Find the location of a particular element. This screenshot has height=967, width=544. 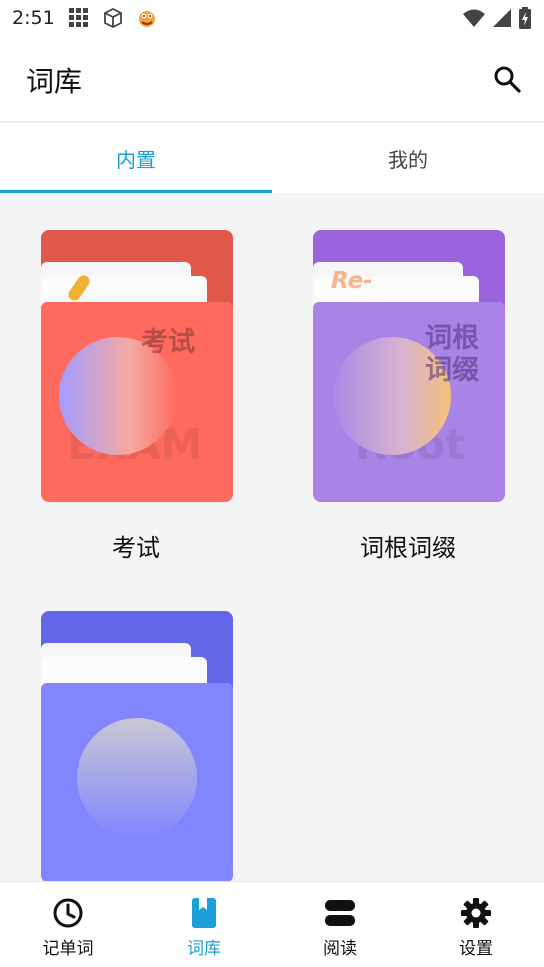

status-time: 2:51 is located at coordinates (33, 18).